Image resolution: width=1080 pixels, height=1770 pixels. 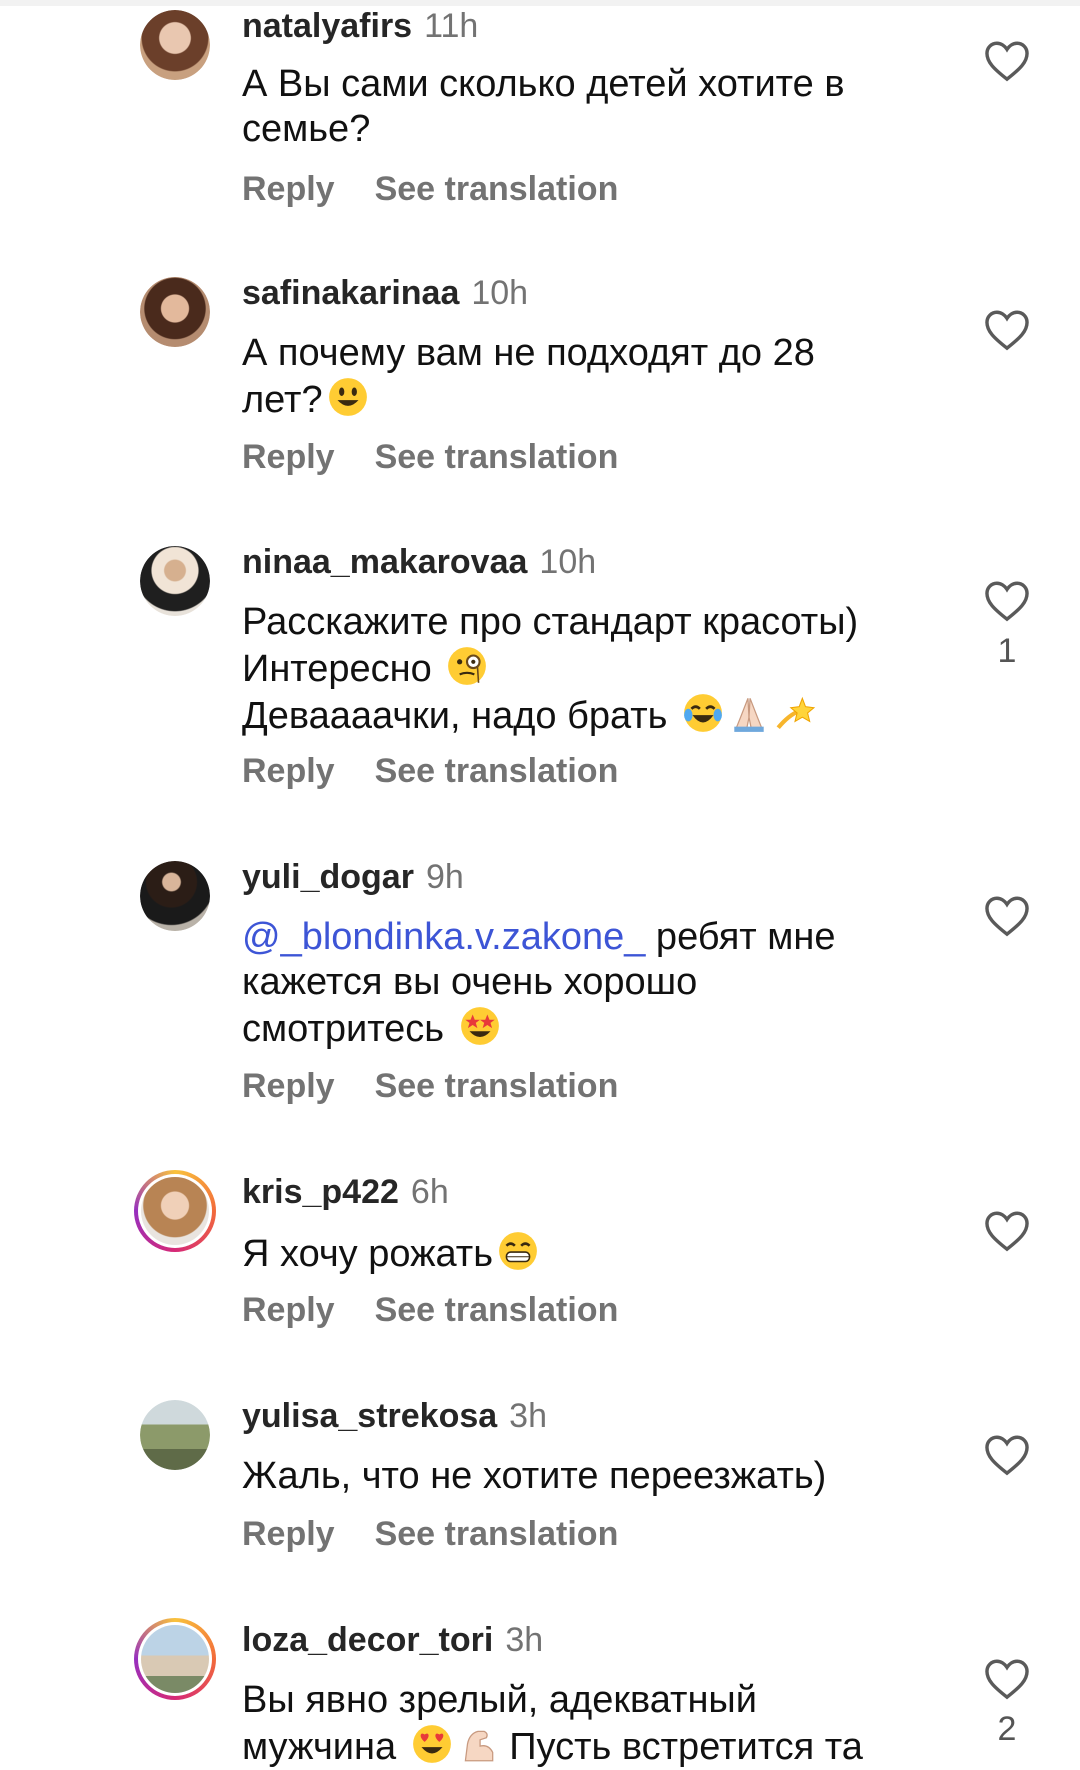 I want to click on username: yuli_dogar, so click(x=328, y=877).